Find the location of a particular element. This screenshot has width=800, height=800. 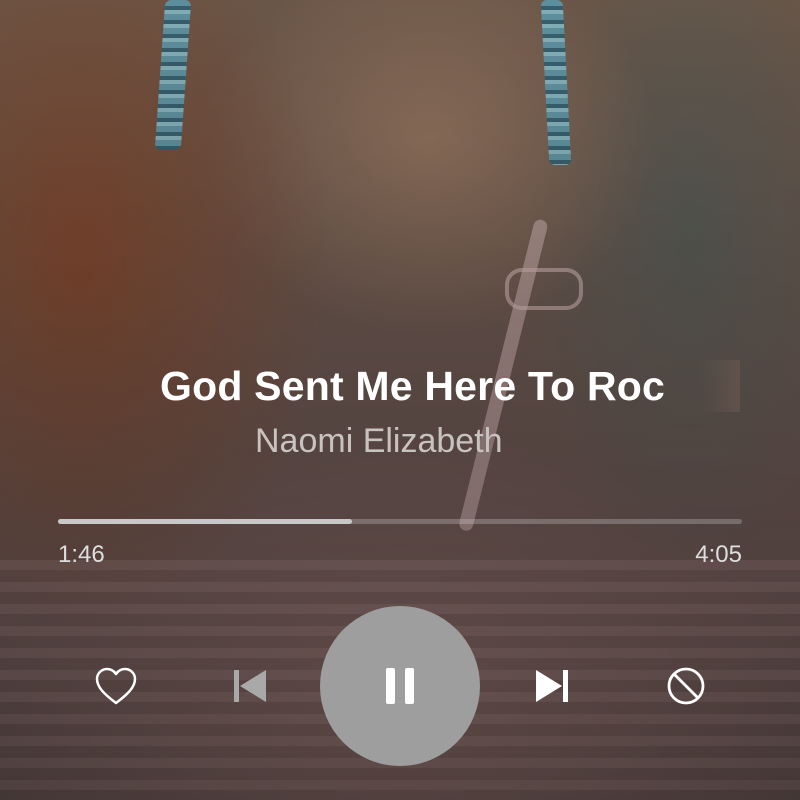

next-button is located at coordinates (552, 686).